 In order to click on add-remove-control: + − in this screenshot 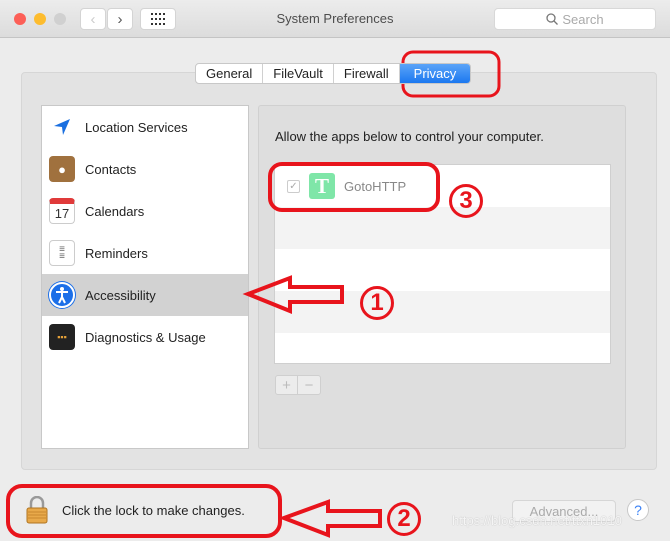, I will do `click(298, 385)`.